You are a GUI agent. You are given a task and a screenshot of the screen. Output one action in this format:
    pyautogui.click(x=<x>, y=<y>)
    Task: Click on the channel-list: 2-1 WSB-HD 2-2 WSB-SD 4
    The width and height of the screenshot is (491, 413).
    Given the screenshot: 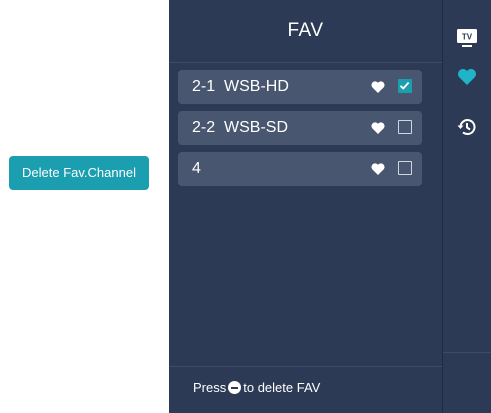 What is the action you would take?
    pyautogui.click(x=300, y=131)
    